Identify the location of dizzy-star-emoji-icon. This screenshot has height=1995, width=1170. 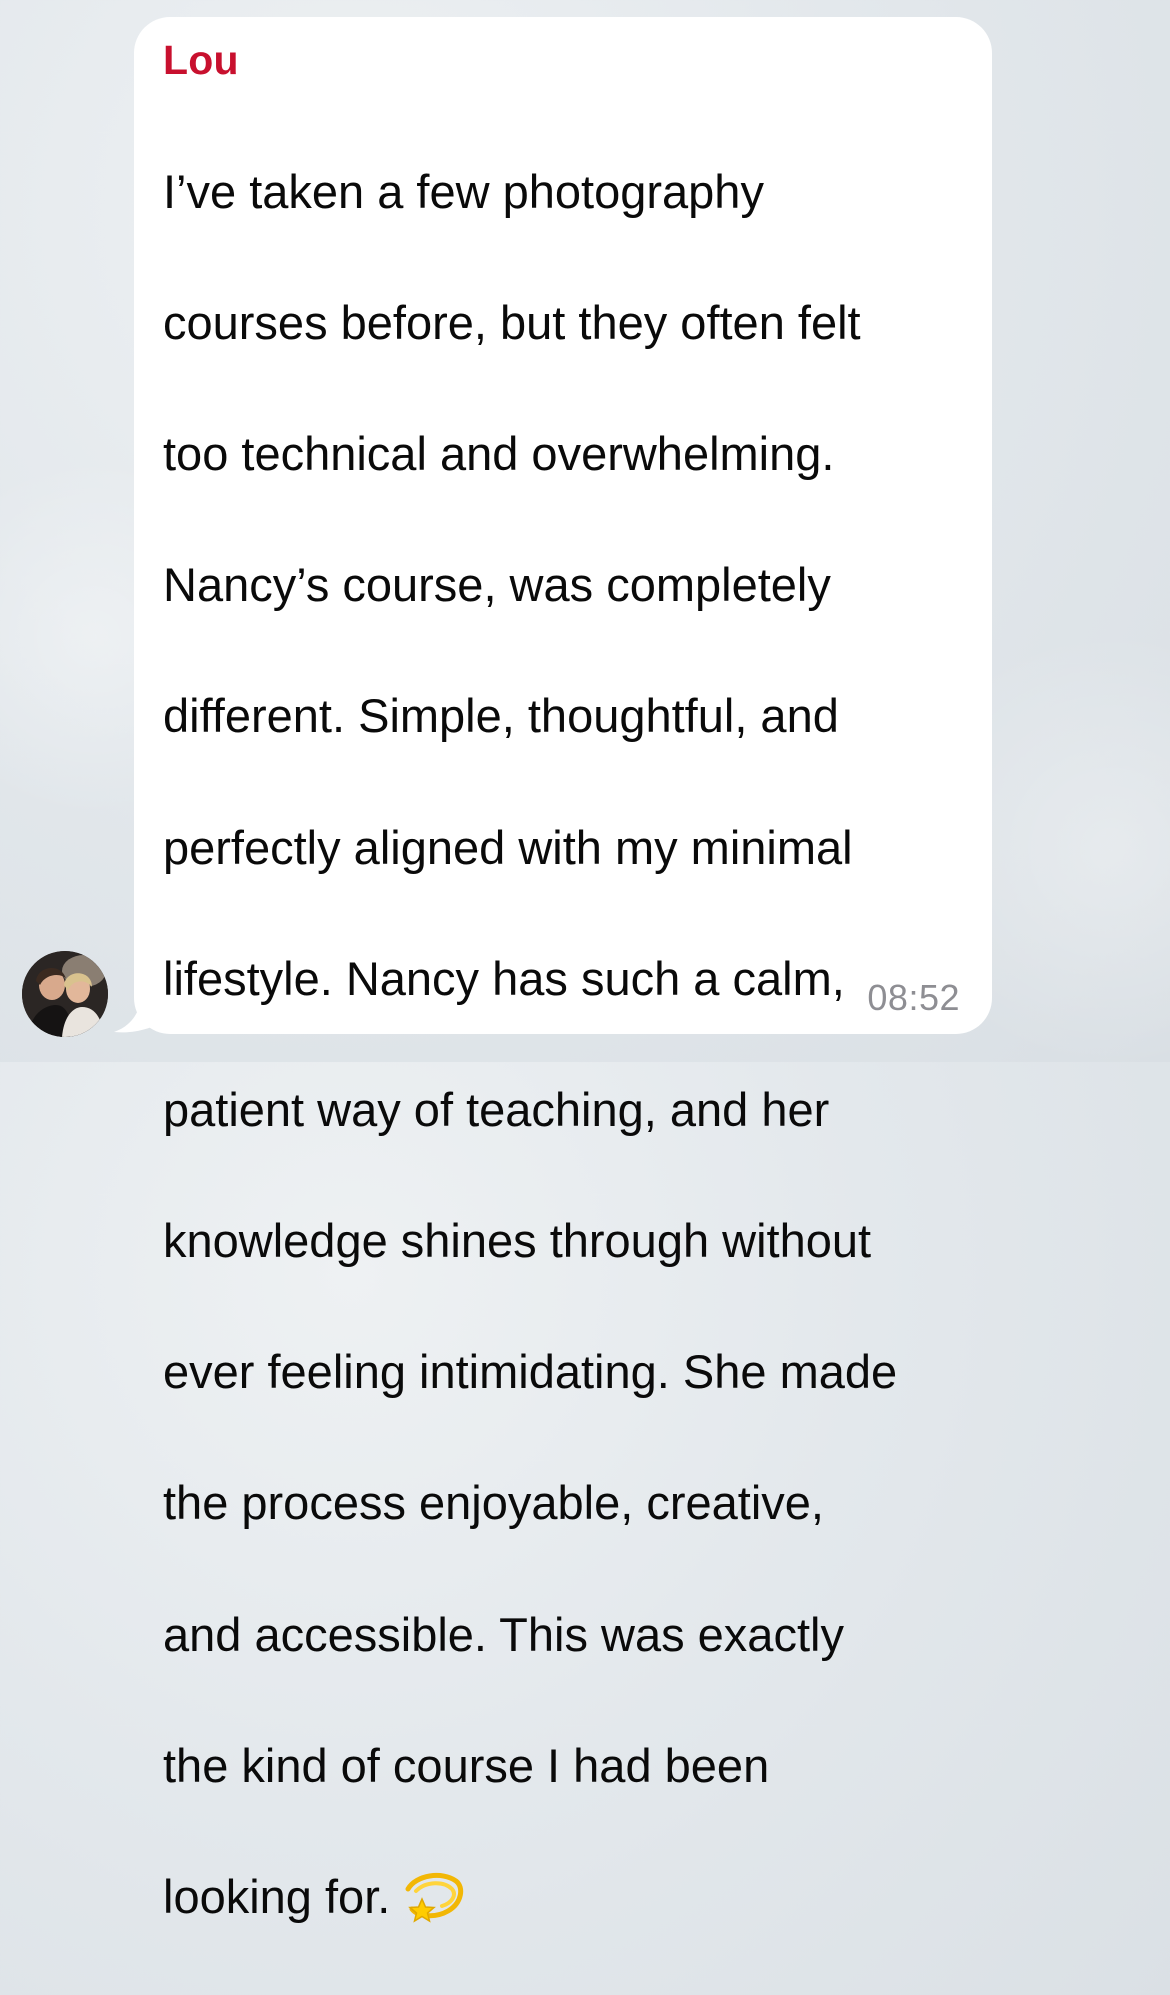
(434, 1897).